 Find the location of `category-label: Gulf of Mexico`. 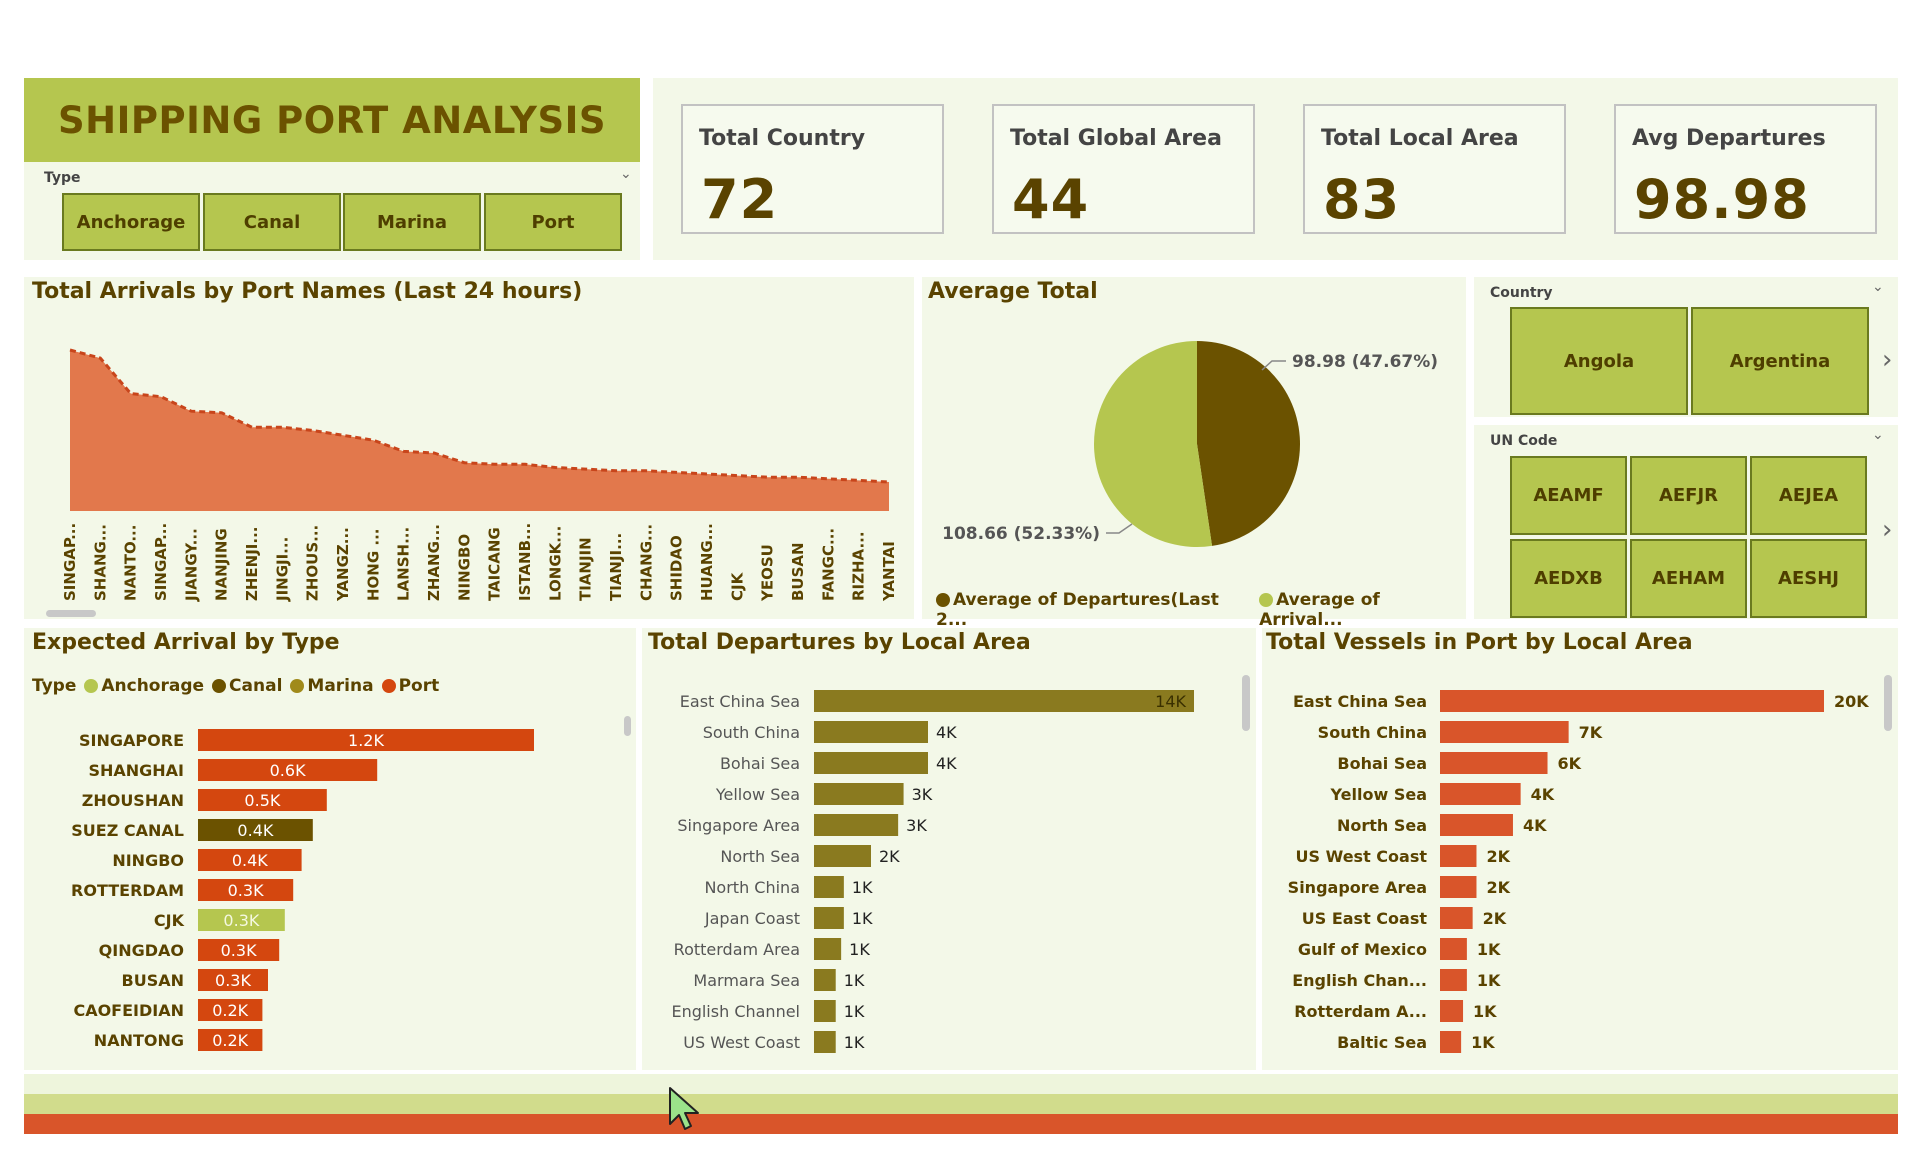

category-label: Gulf of Mexico is located at coordinates (1362, 949).